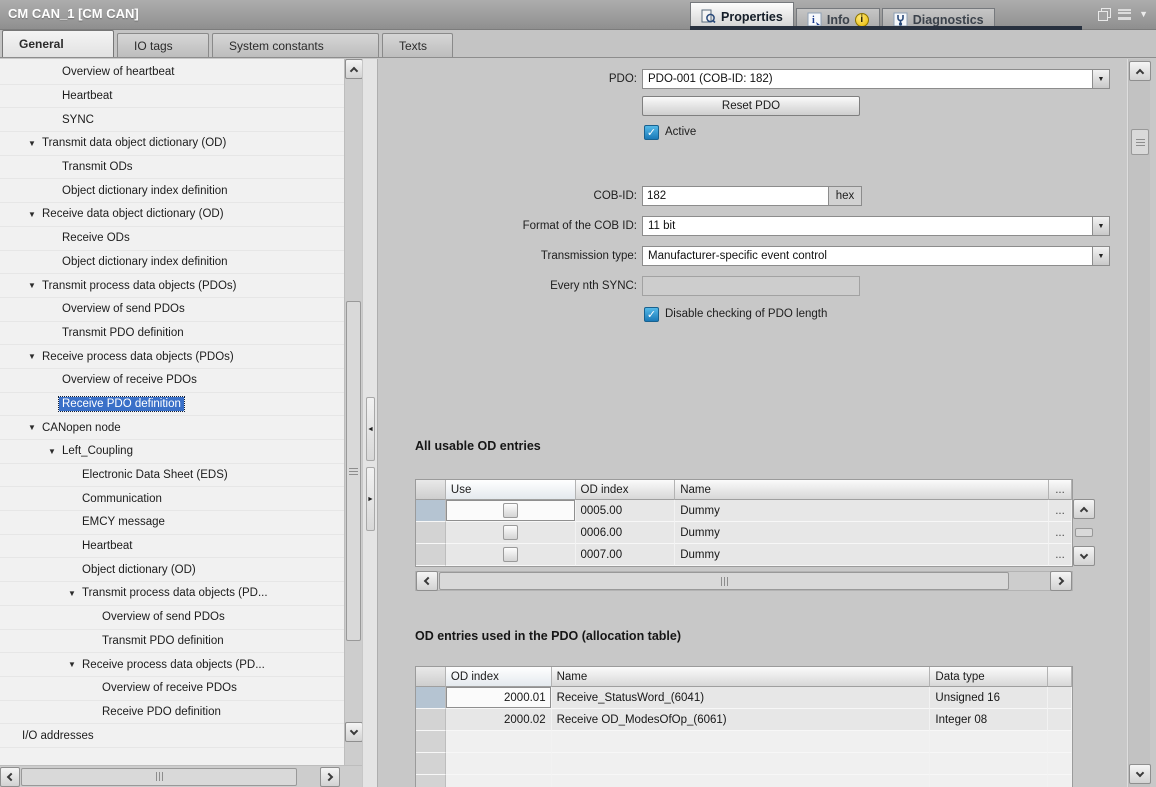 This screenshot has height=787, width=1156. Describe the element at coordinates (876, 79) in the screenshot. I see `pdo-select: PDO-001 (COB-ID: 182) ▼` at that location.